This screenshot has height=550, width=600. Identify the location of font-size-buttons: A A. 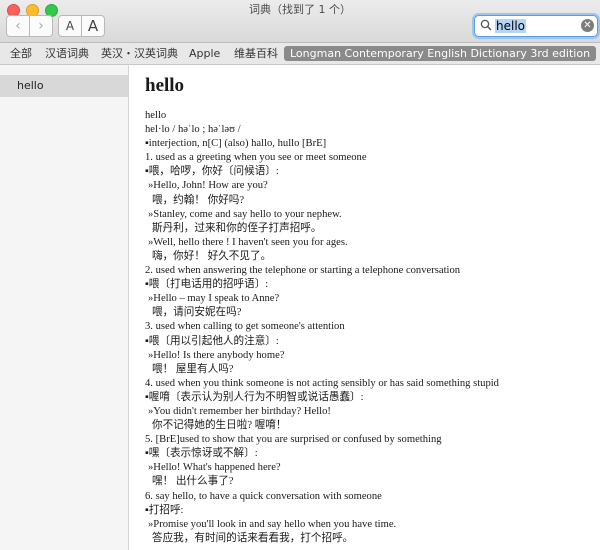
(81, 26).